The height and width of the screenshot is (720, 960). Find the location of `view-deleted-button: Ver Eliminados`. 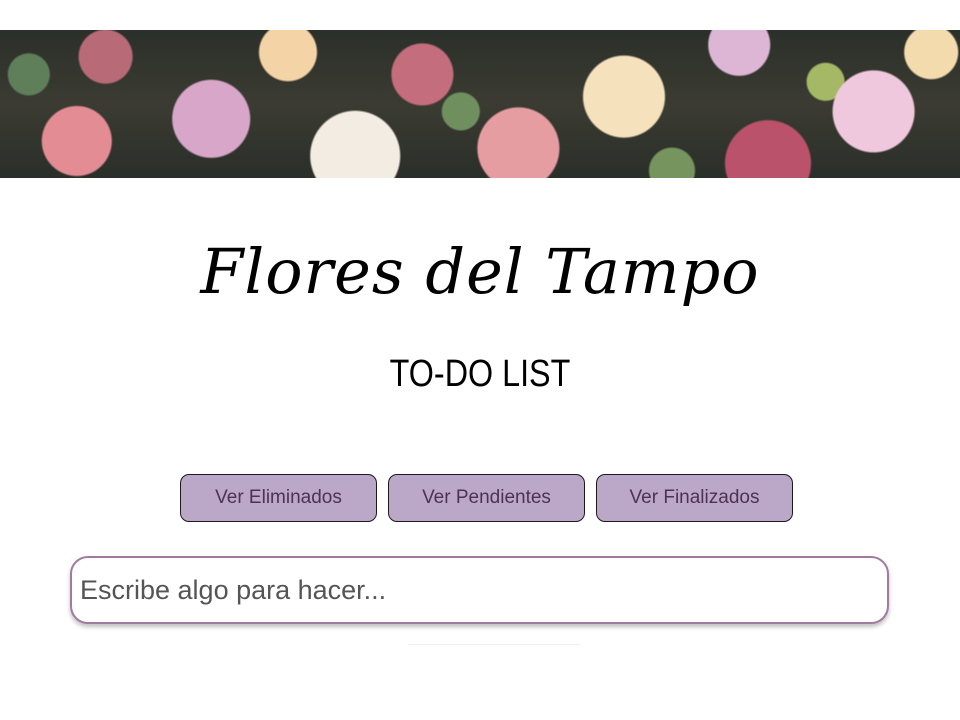

view-deleted-button: Ver Eliminados is located at coordinates (278, 498).